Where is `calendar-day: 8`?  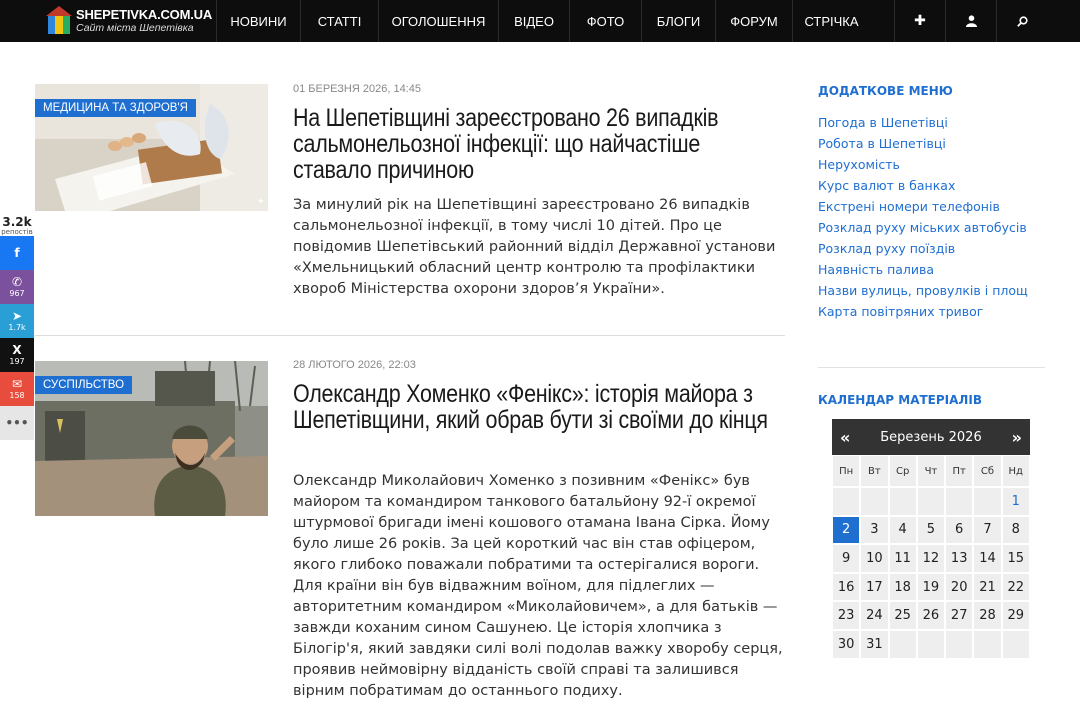 calendar-day: 8 is located at coordinates (1015, 530).